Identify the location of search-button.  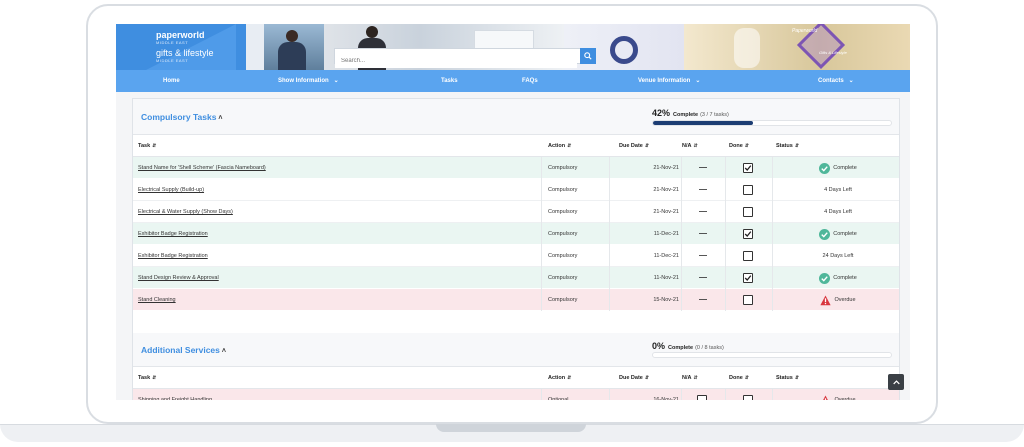
(588, 56).